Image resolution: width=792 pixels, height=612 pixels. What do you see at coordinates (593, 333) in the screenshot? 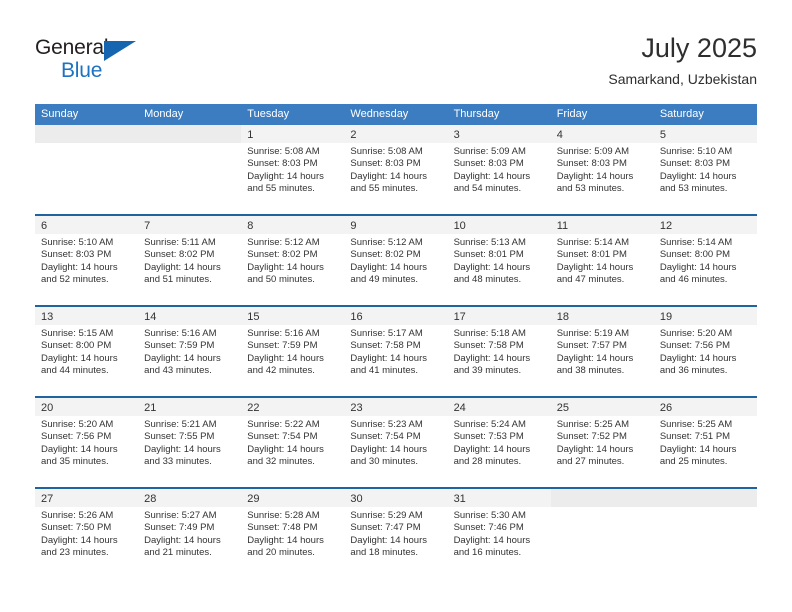
I see `sunrise-text: Sunrise: 5:19 AM` at bounding box center [593, 333].